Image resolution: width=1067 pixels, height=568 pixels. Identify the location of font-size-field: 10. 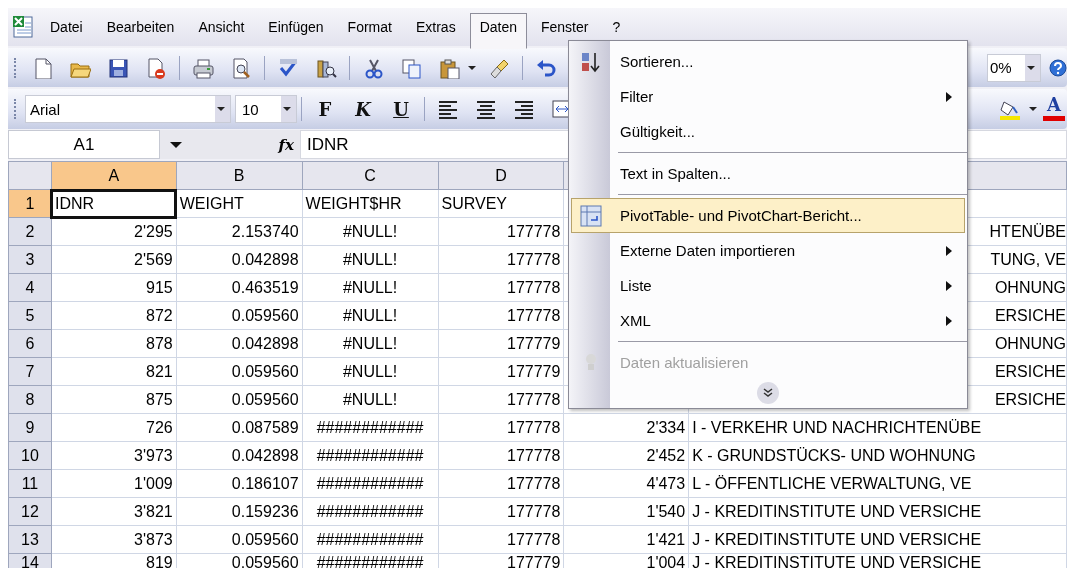
(266, 109).